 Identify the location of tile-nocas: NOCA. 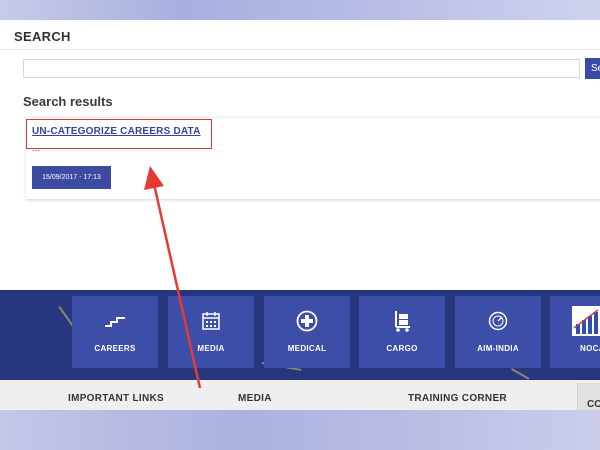
(575, 332).